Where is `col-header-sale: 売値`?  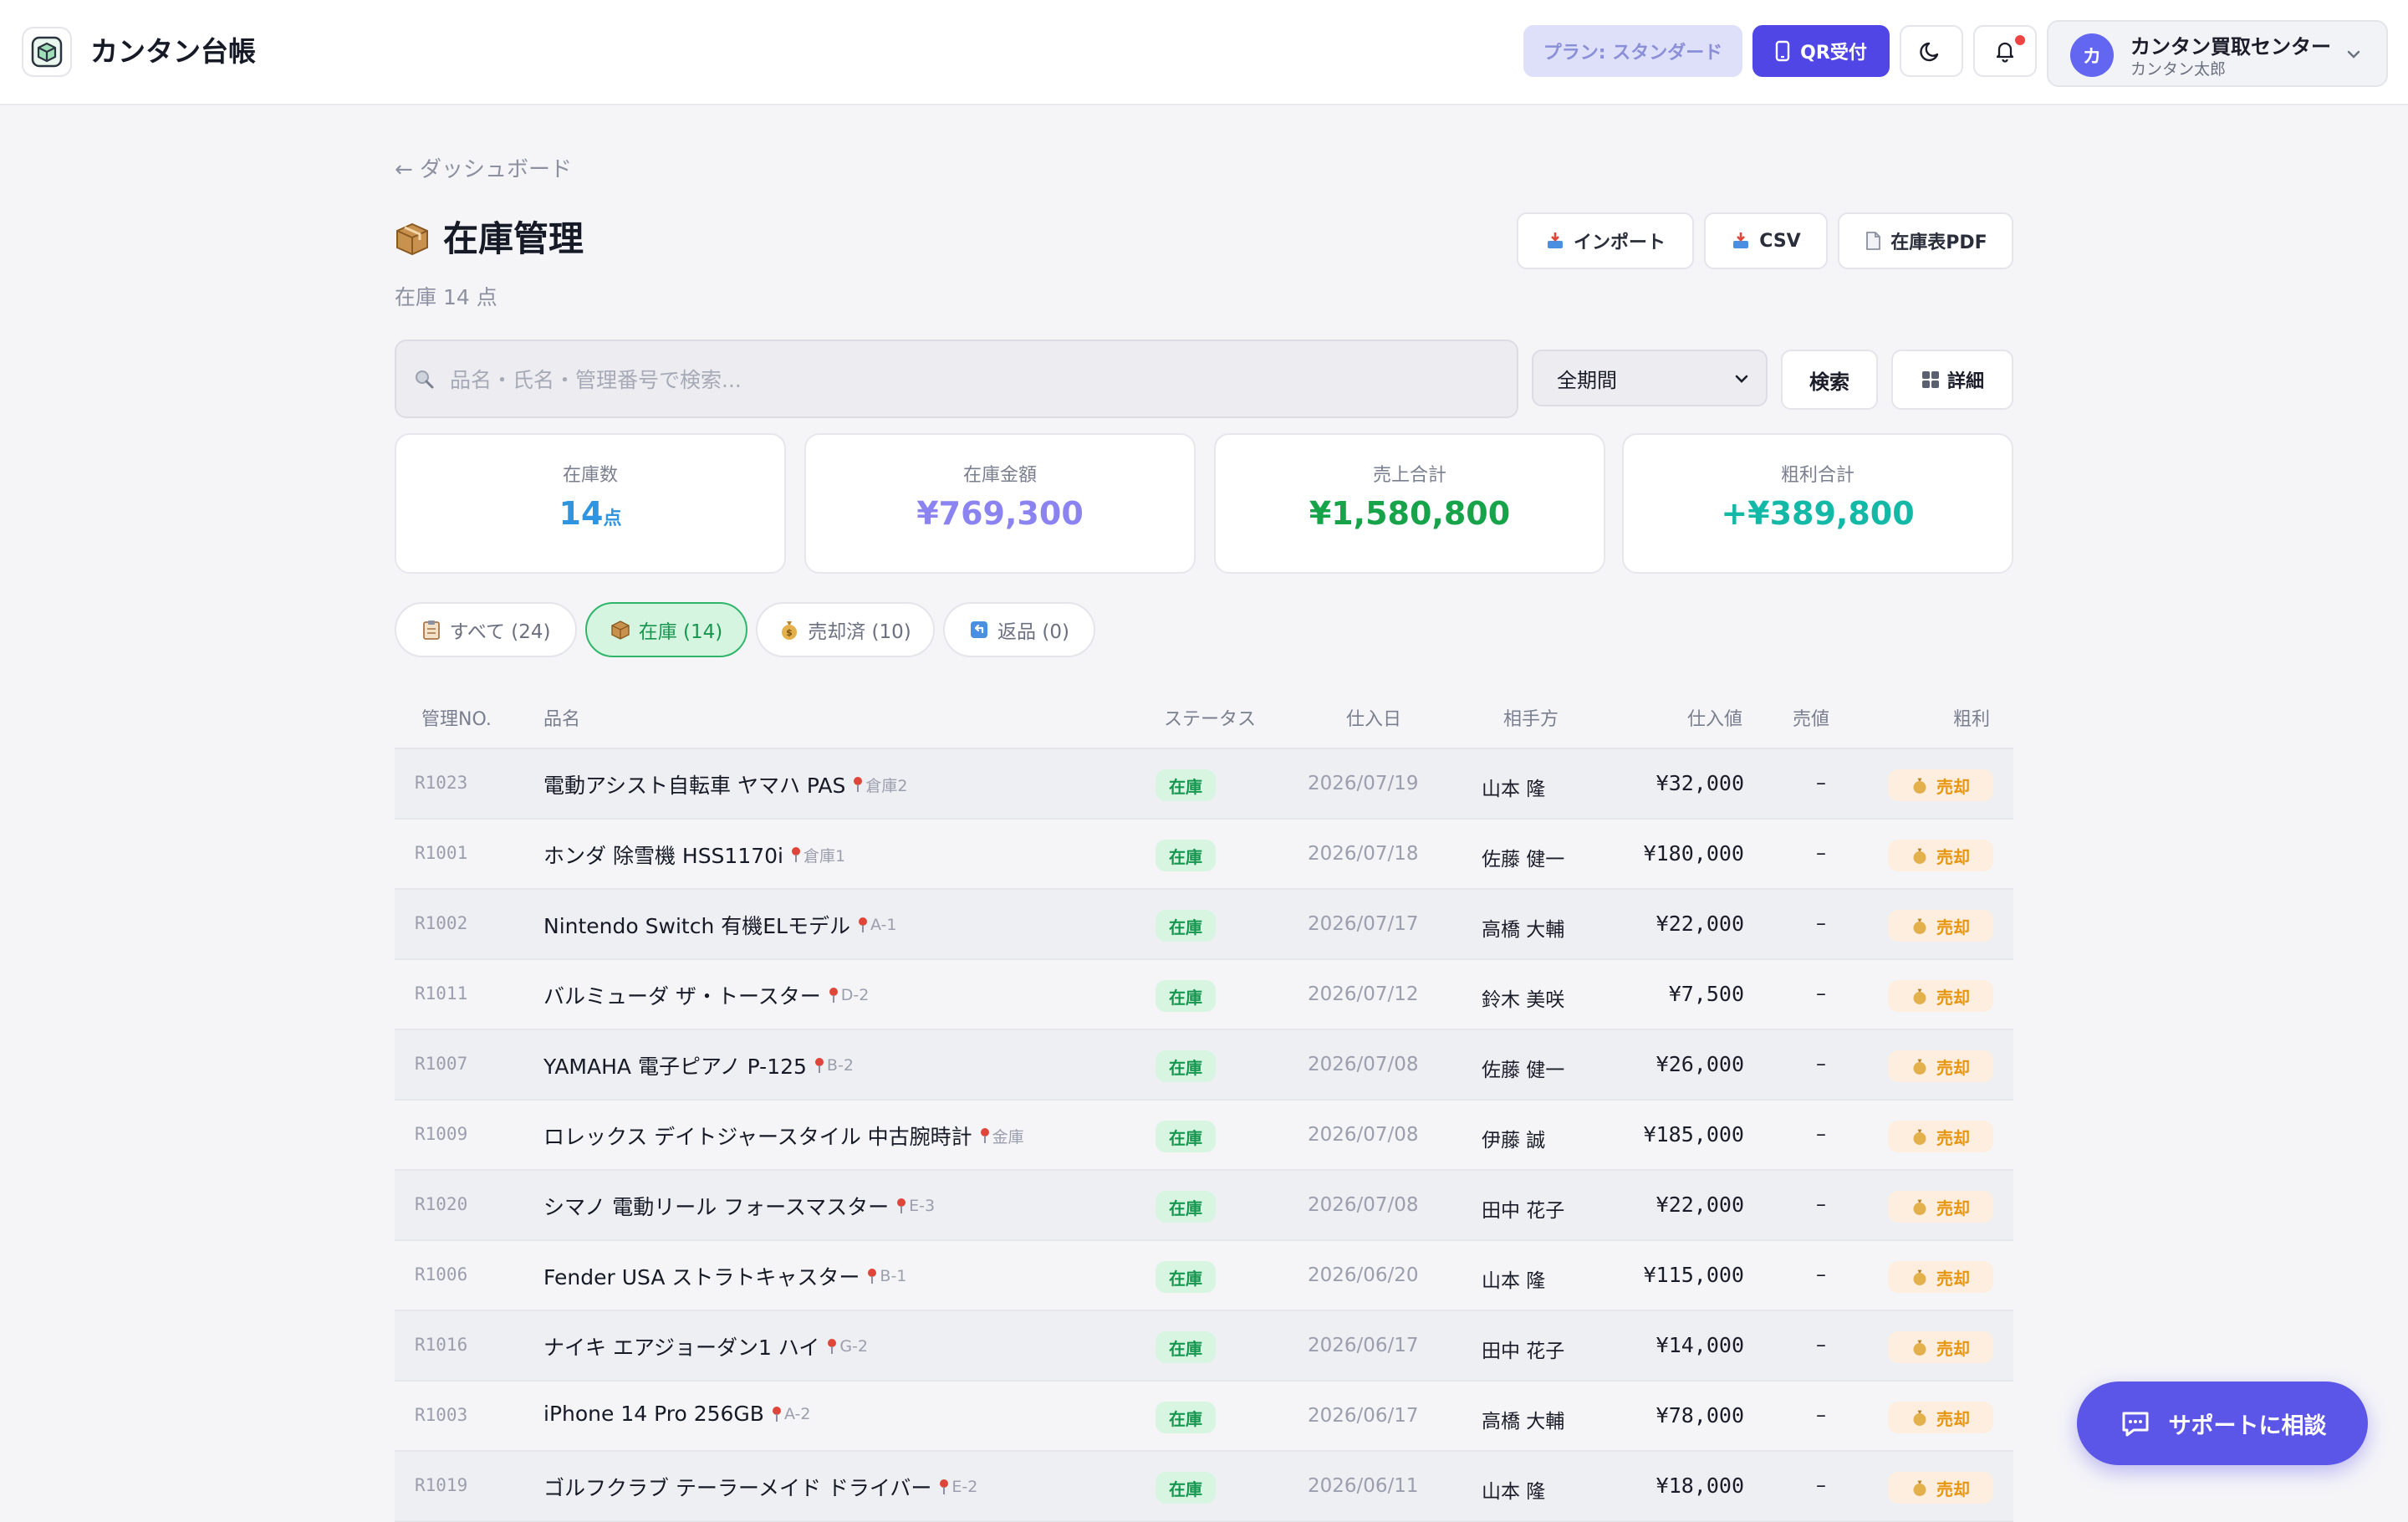 col-header-sale: 売値 is located at coordinates (1811, 717).